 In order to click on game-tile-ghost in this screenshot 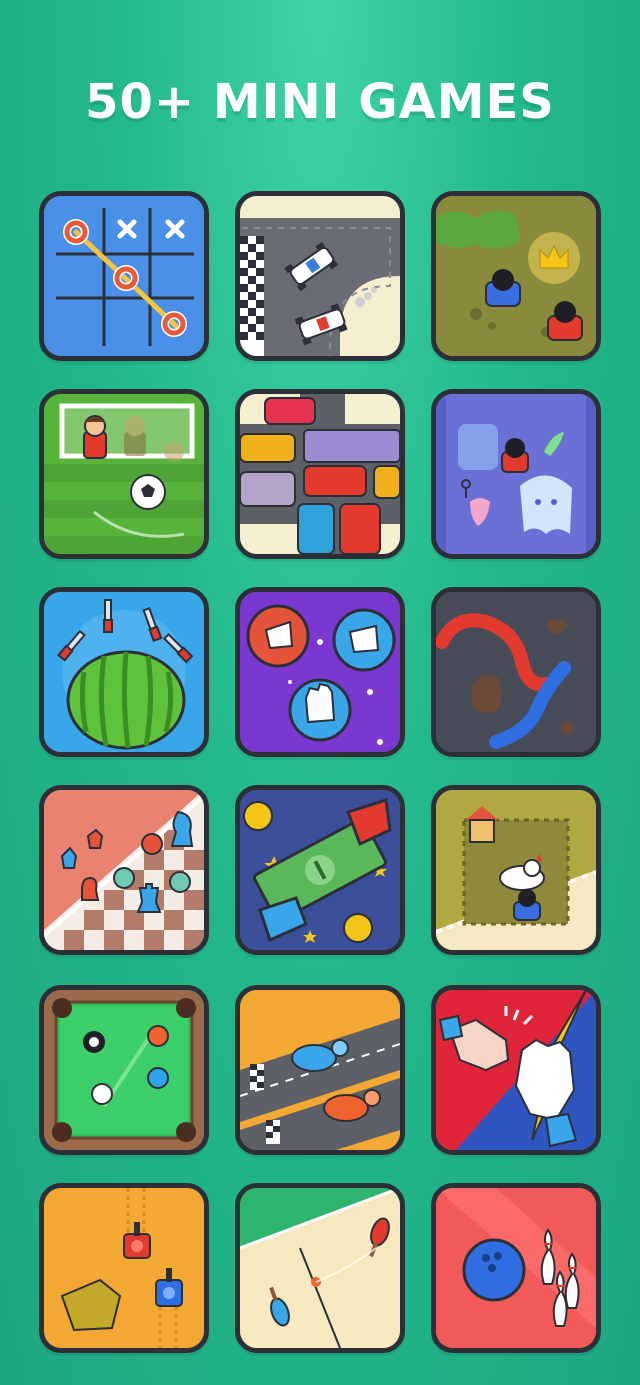, I will do `click(516, 474)`.